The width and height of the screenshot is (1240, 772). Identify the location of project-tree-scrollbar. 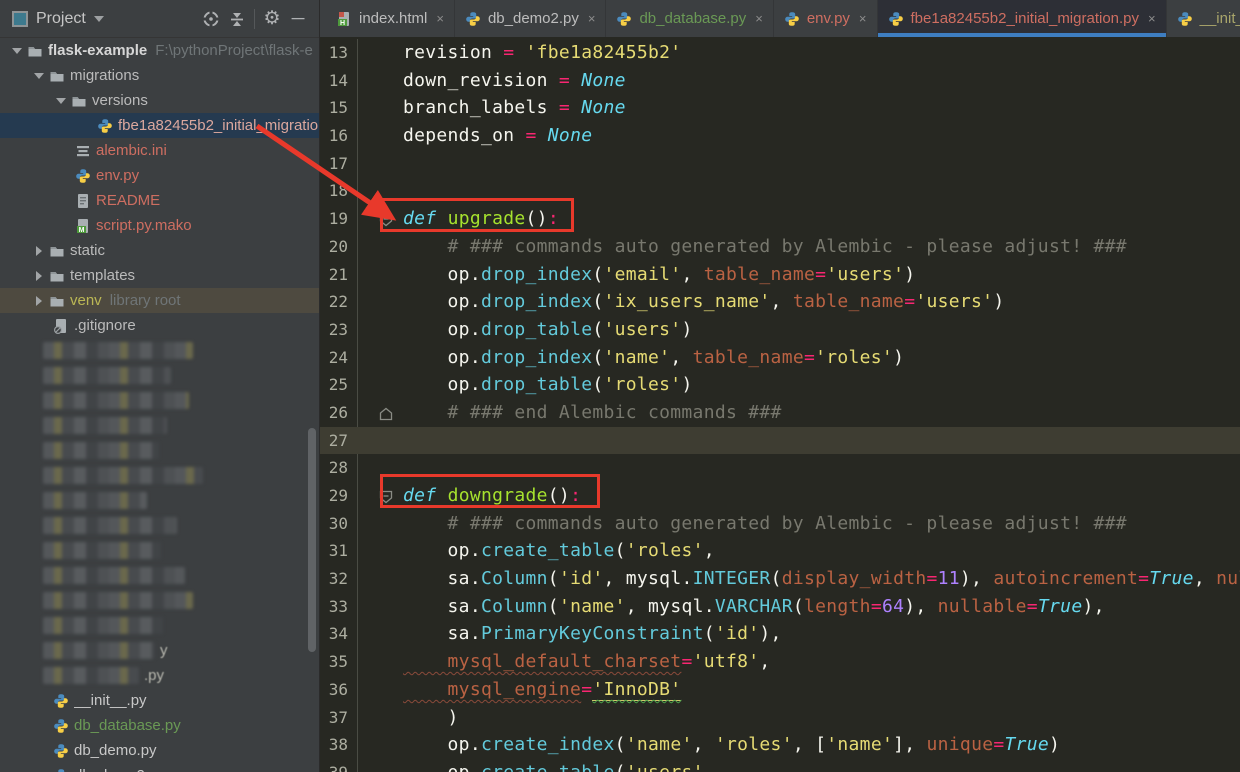
(312, 540).